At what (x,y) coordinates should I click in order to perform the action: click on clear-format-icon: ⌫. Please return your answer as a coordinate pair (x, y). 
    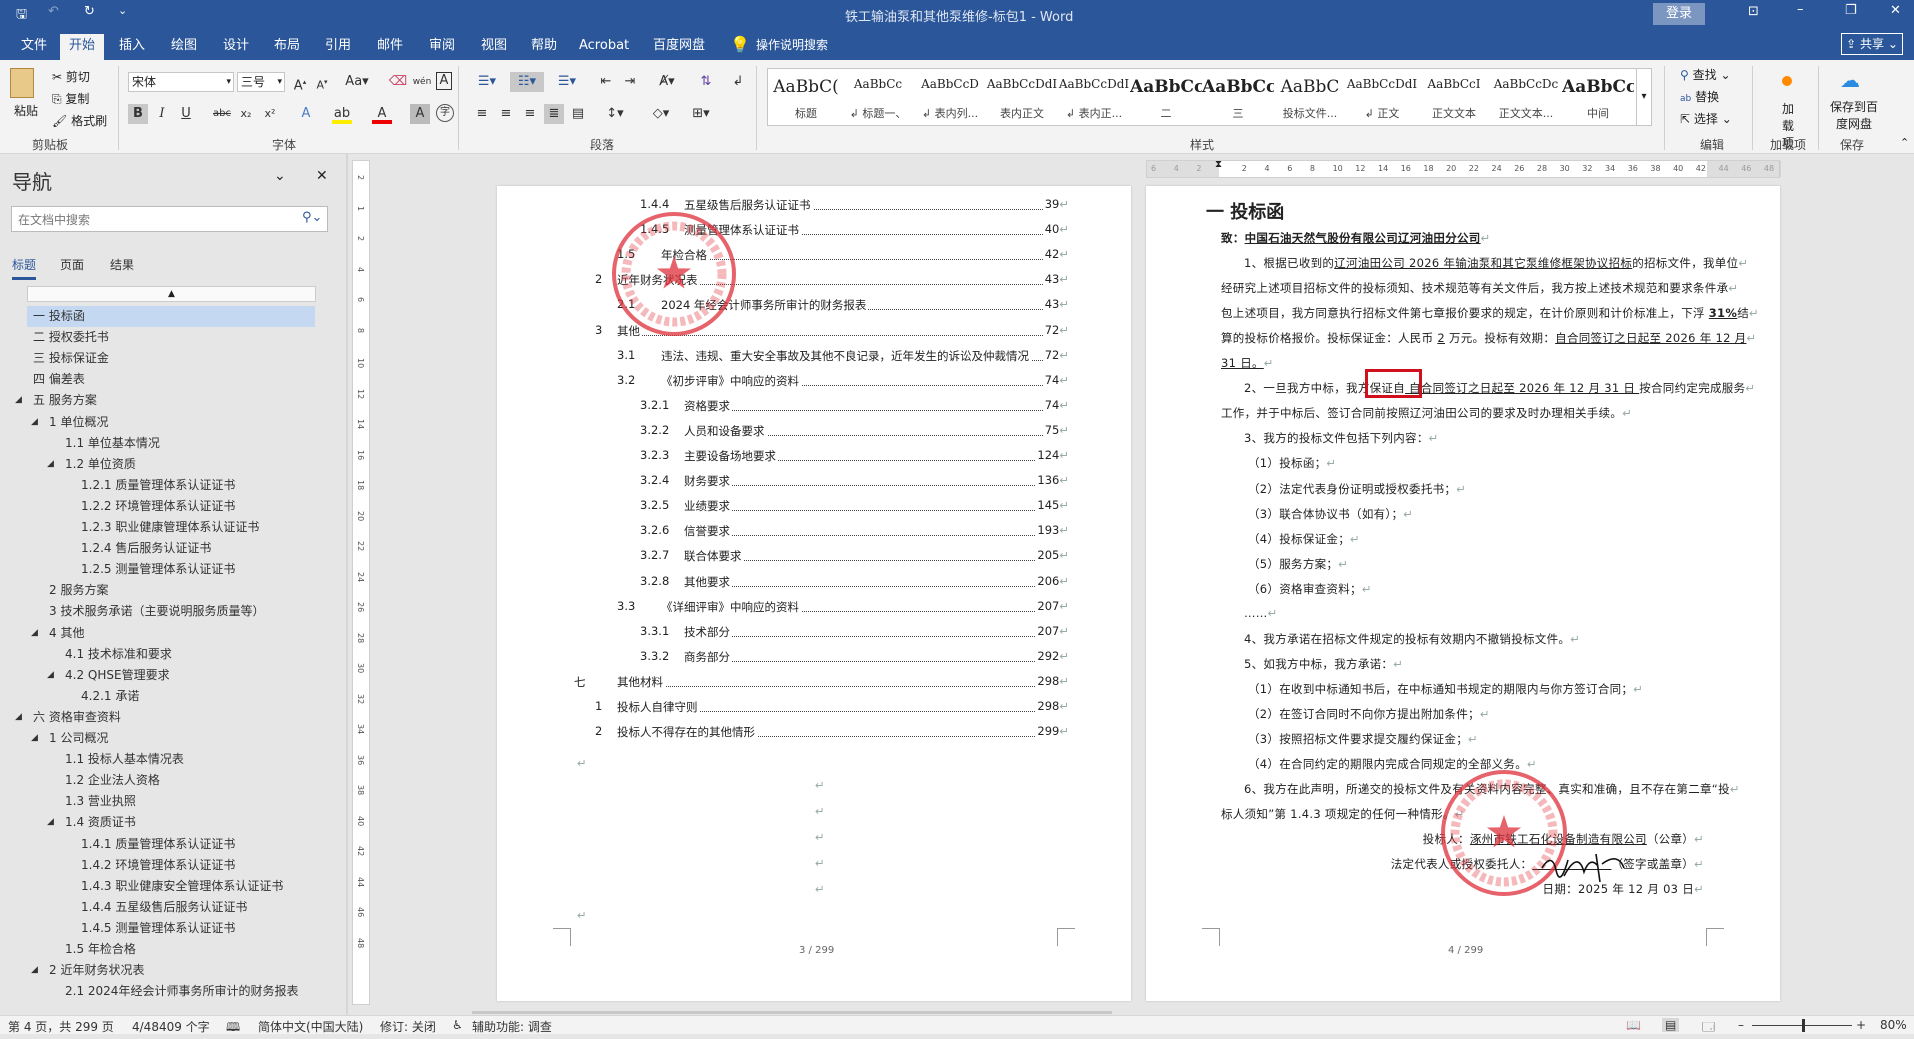
    Looking at the image, I should click on (398, 82).